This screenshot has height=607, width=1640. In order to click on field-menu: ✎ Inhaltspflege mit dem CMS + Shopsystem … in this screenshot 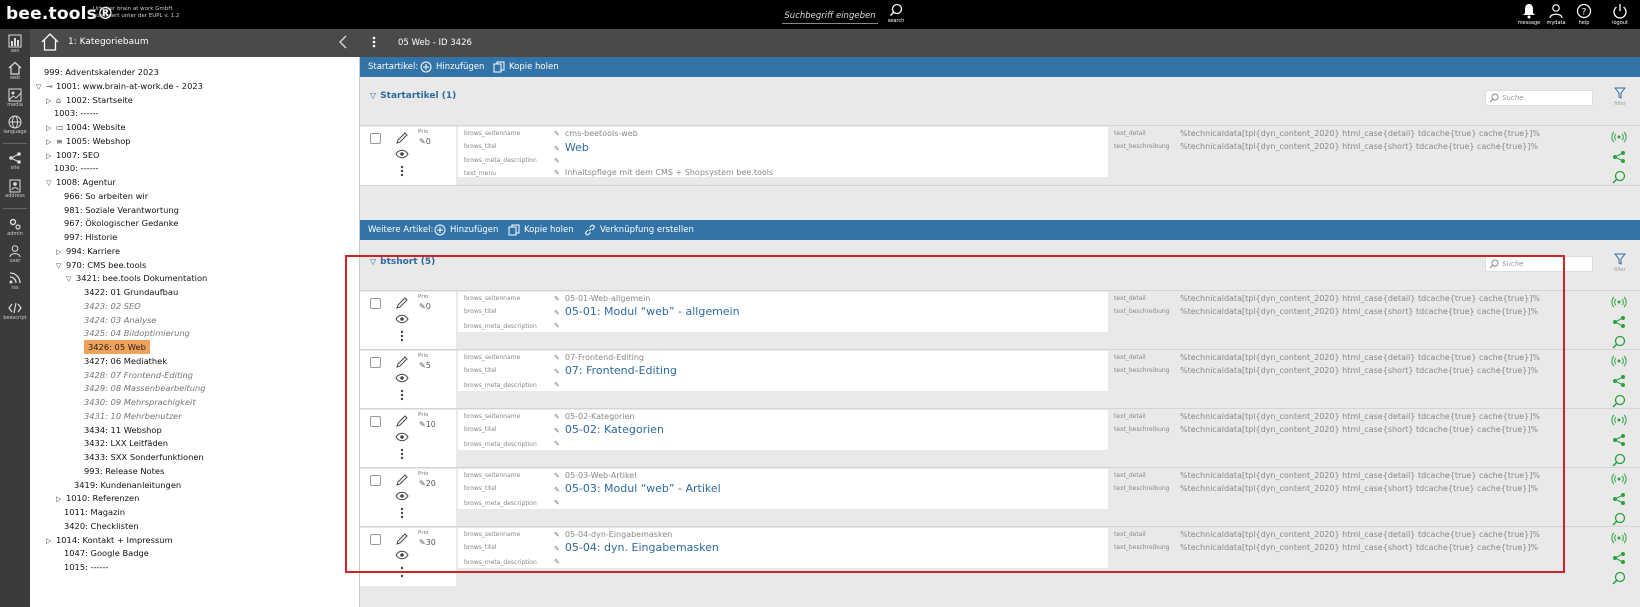, I will do `click(663, 172)`.